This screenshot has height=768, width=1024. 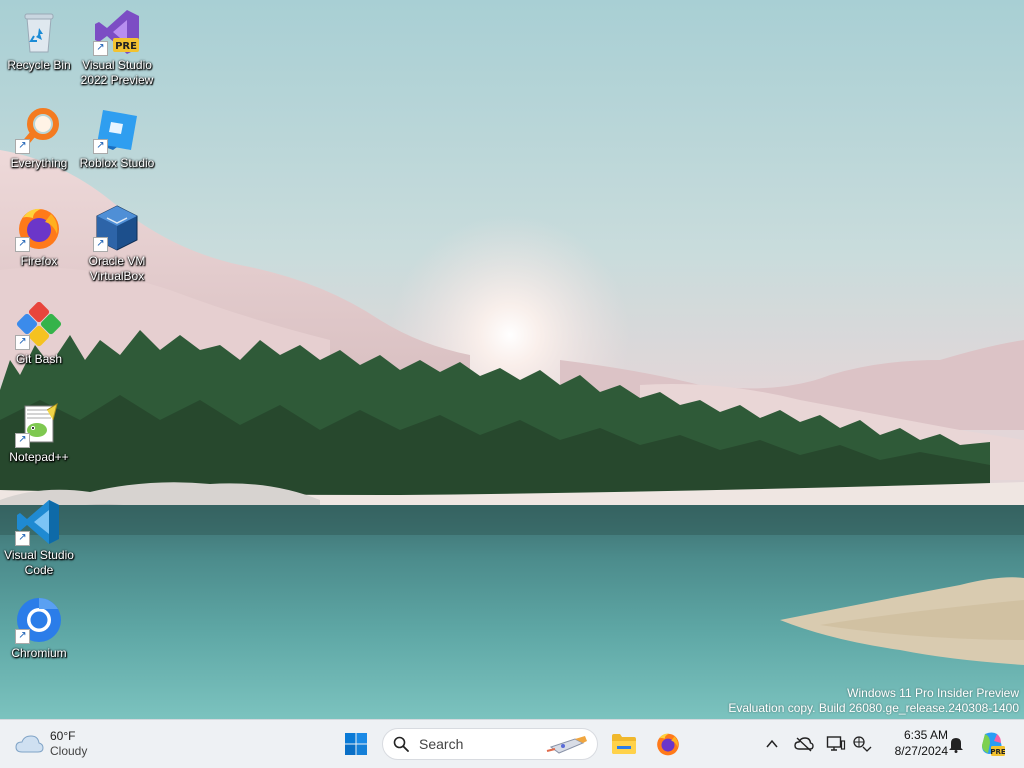 What do you see at coordinates (39, 326) in the screenshot?
I see `git-bash-icon: ↗` at bounding box center [39, 326].